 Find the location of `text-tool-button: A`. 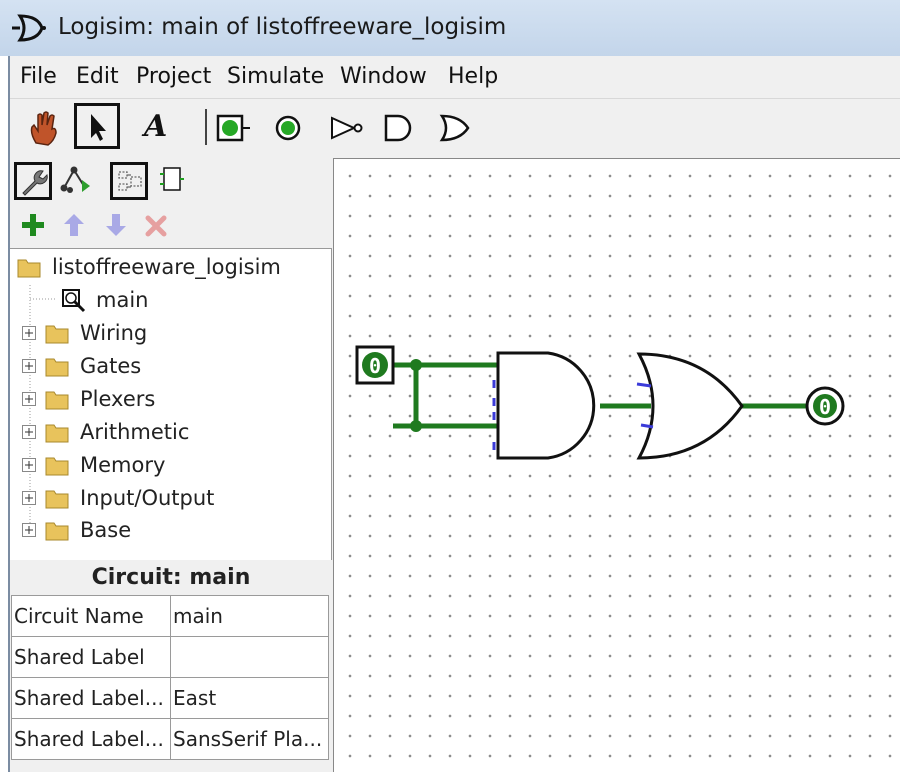

text-tool-button: A is located at coordinates (157, 128).